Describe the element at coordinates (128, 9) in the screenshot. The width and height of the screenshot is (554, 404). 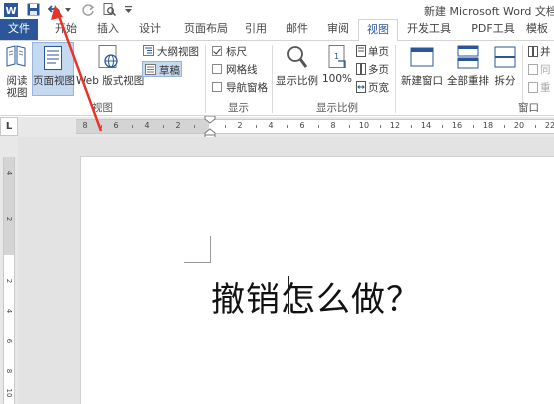
I see `customize-qat-icon` at that location.